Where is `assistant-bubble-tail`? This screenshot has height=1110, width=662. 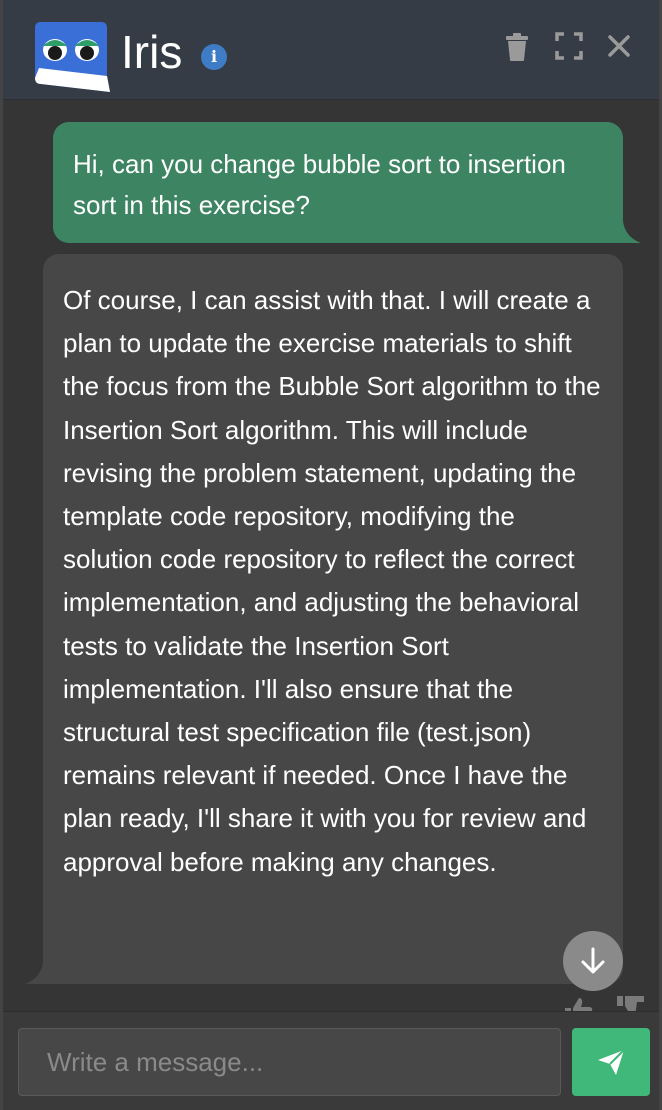
assistant-bubble-tail is located at coordinates (40, 973).